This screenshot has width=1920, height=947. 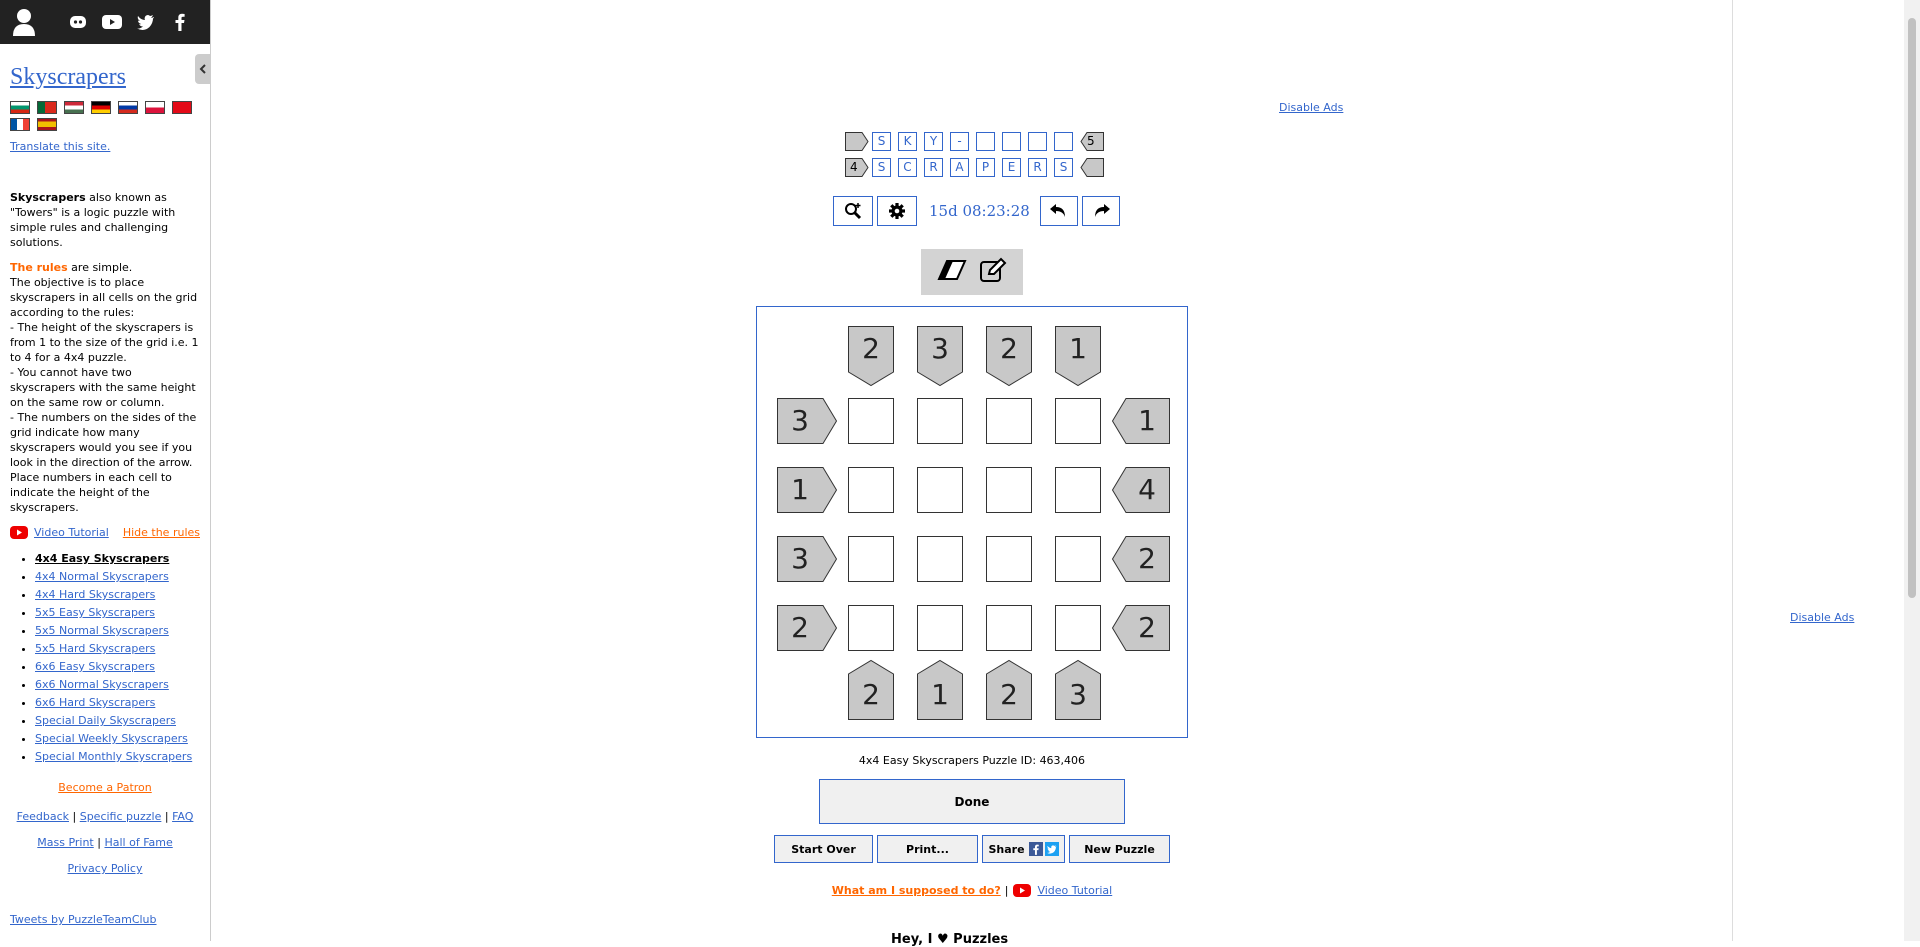 I want to click on help-link: What am I supposed to do?, so click(x=916, y=890).